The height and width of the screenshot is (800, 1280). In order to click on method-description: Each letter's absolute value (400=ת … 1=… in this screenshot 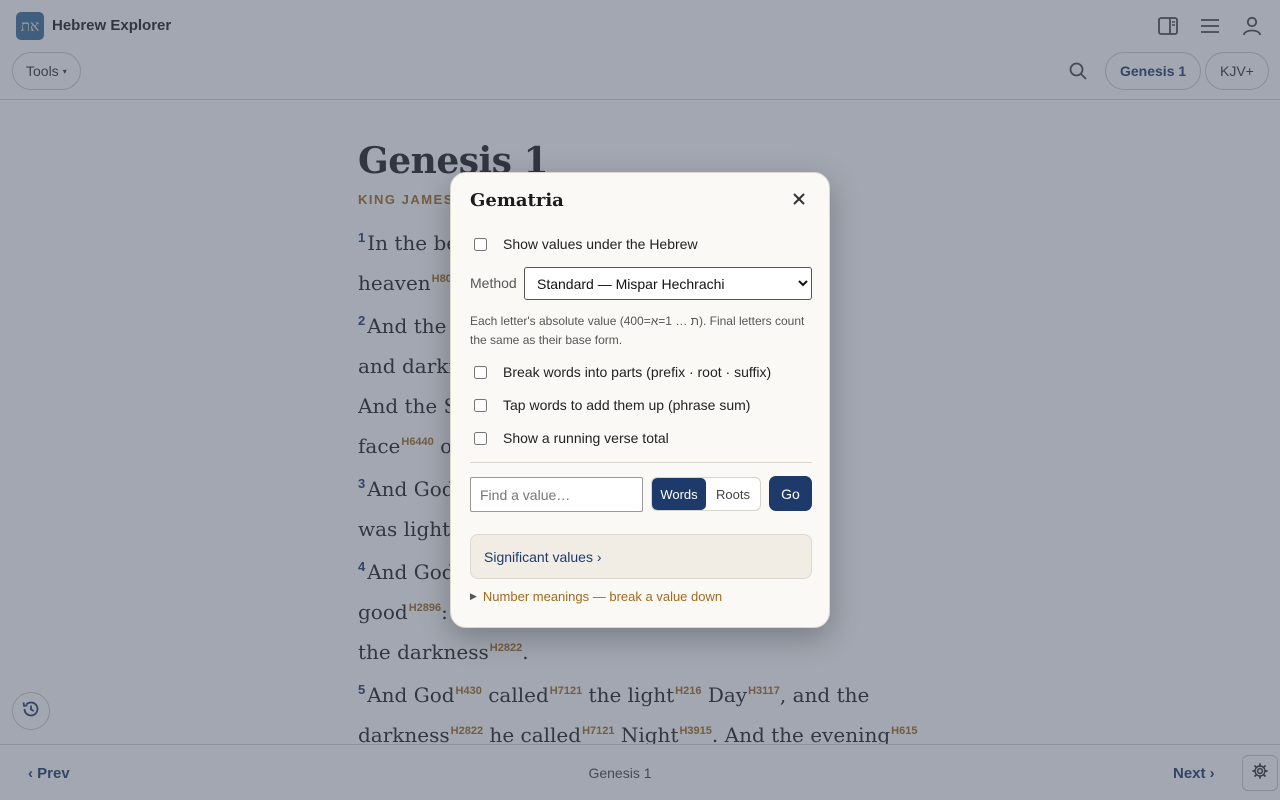, I will do `click(637, 330)`.